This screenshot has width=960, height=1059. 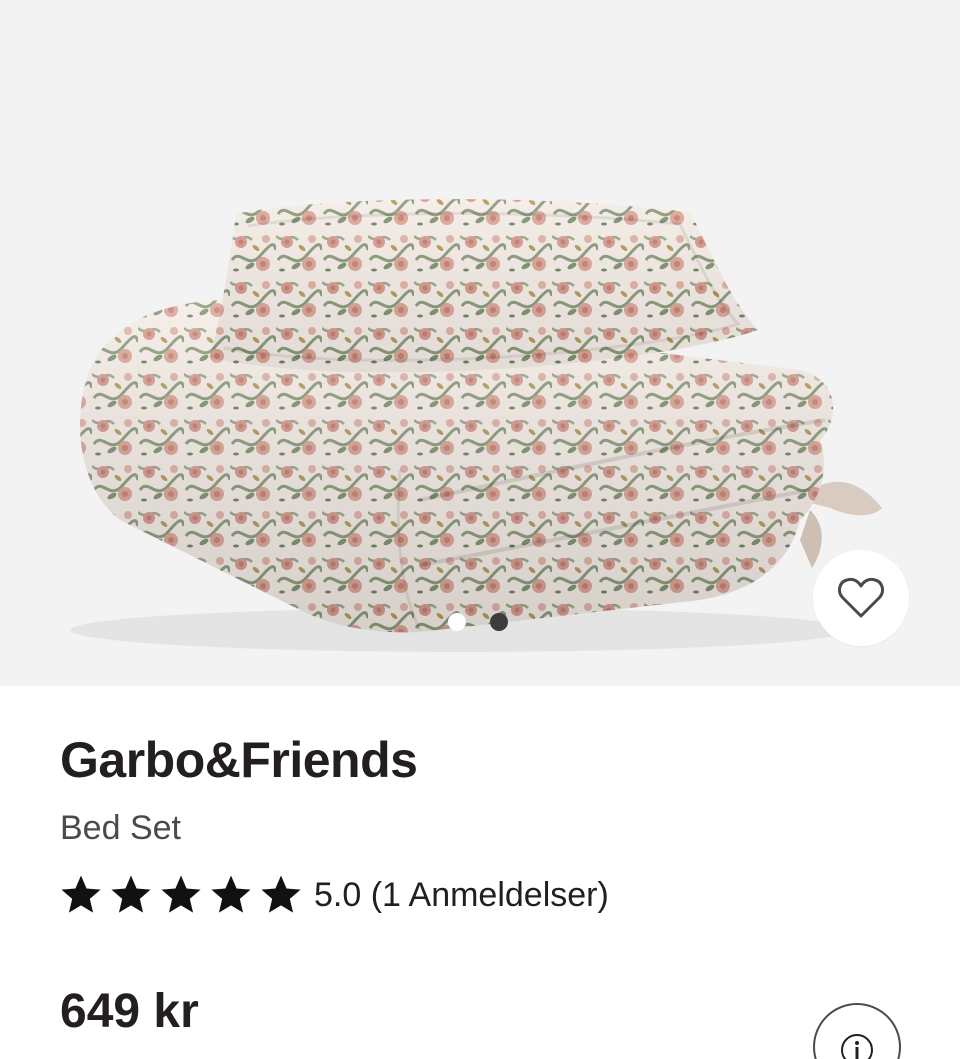 I want to click on rating-stars, so click(x=181, y=895).